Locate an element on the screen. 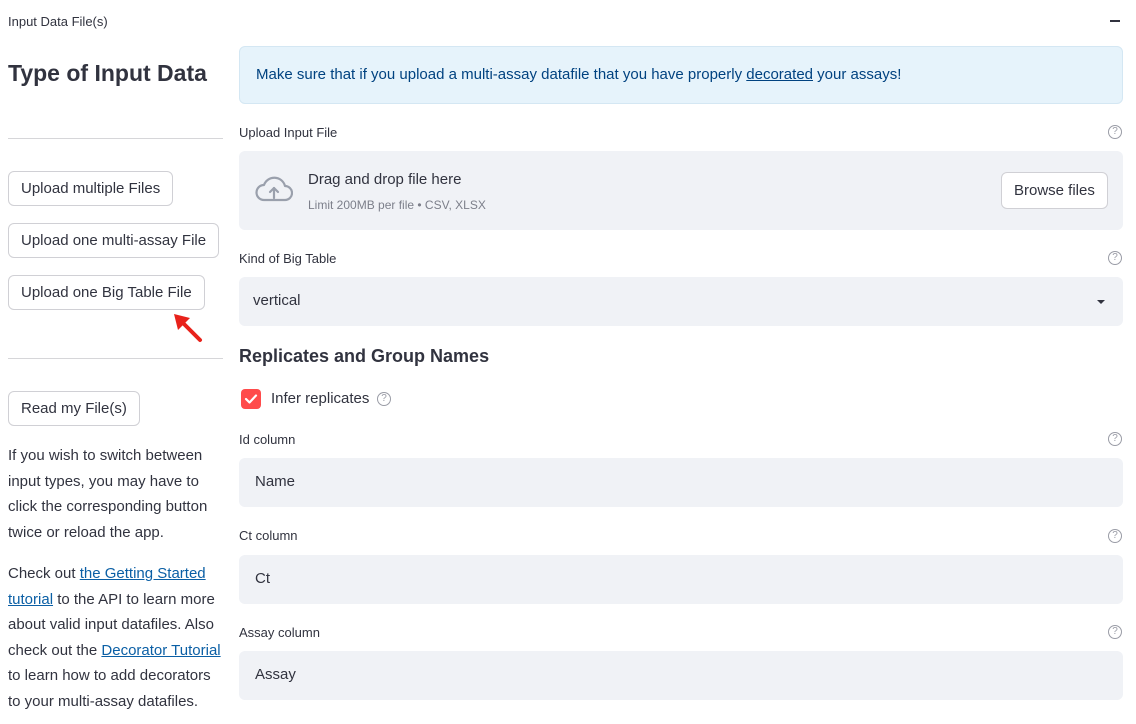 Image resolution: width=1136 pixels, height=724 pixels. dropzone-limit-text: Limit 200MB per file • CSV, XLSX is located at coordinates (397, 205).